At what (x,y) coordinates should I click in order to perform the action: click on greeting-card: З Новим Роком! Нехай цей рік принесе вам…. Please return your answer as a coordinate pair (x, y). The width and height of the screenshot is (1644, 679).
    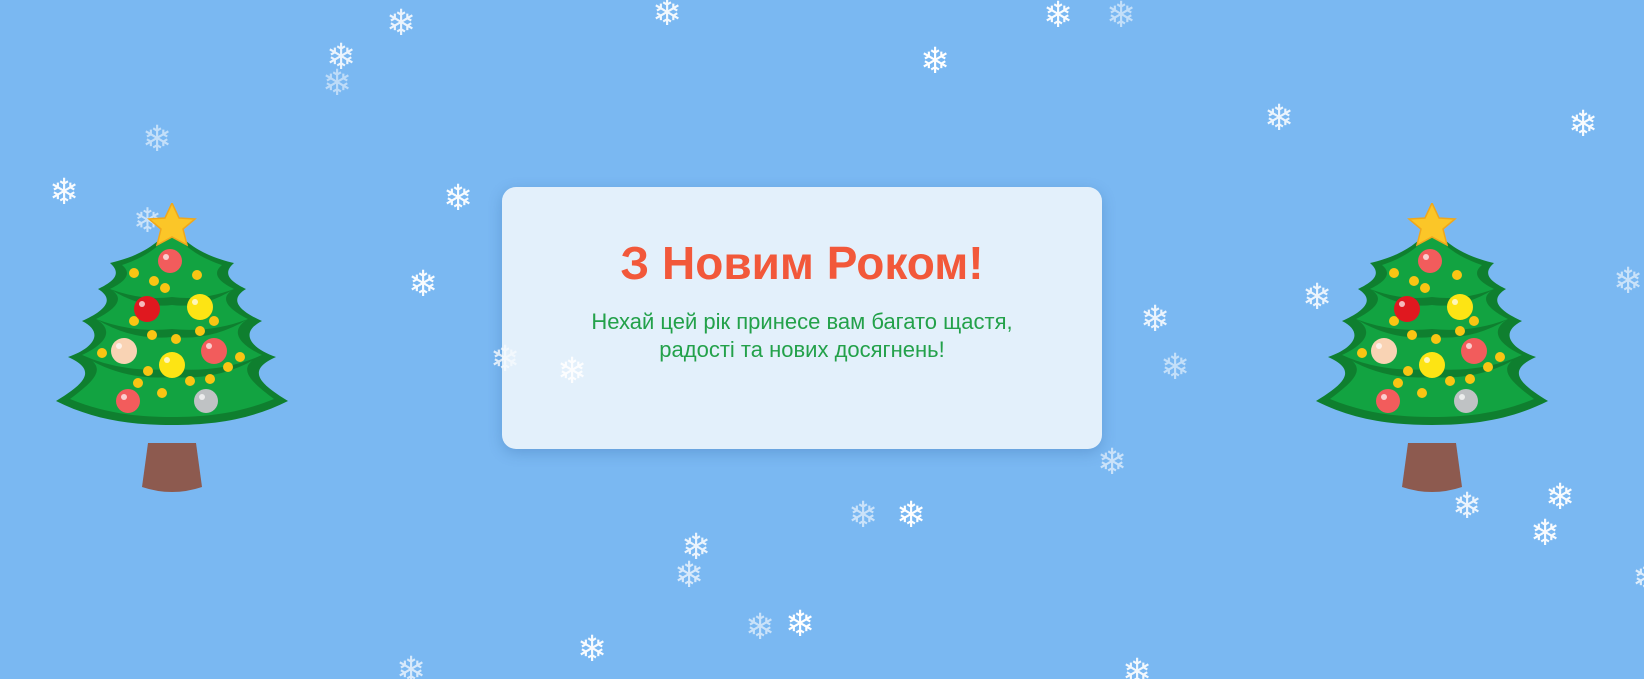
    Looking at the image, I should click on (802, 318).